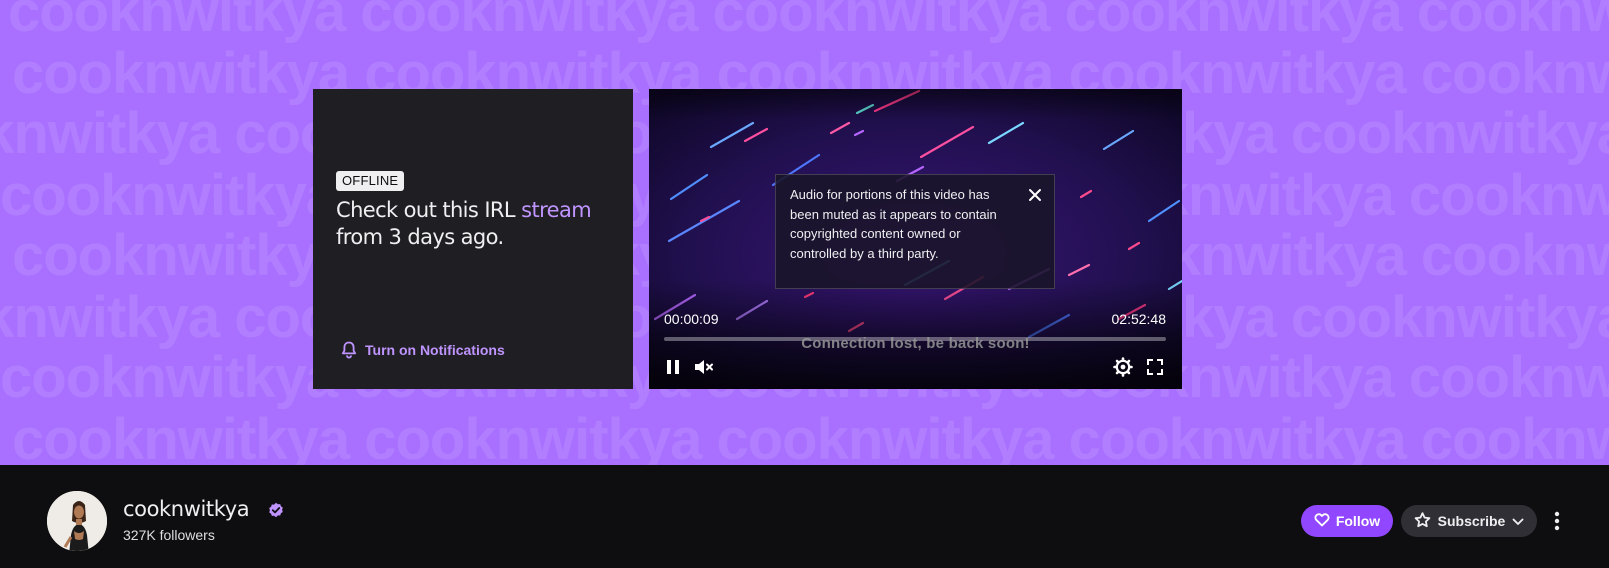 Image resolution: width=1609 pixels, height=568 pixels. I want to click on channel-name: cooknwitkya, so click(186, 509).